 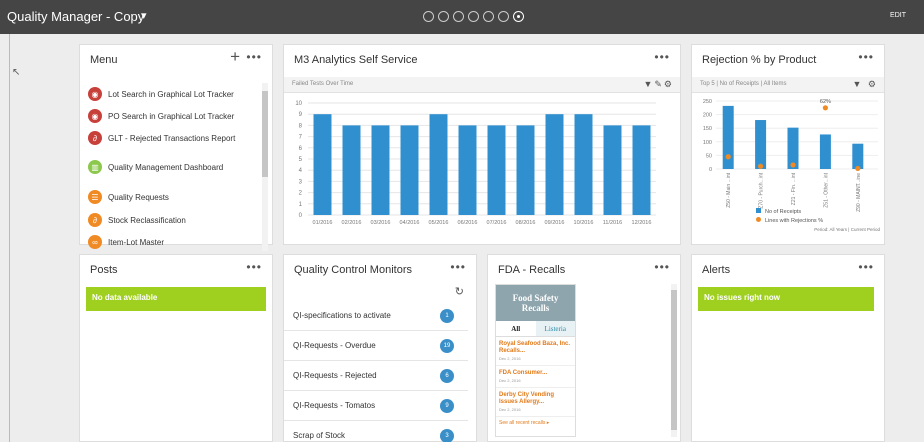 I want to click on menu-item-label: Item-Lot Master, so click(x=136, y=242).